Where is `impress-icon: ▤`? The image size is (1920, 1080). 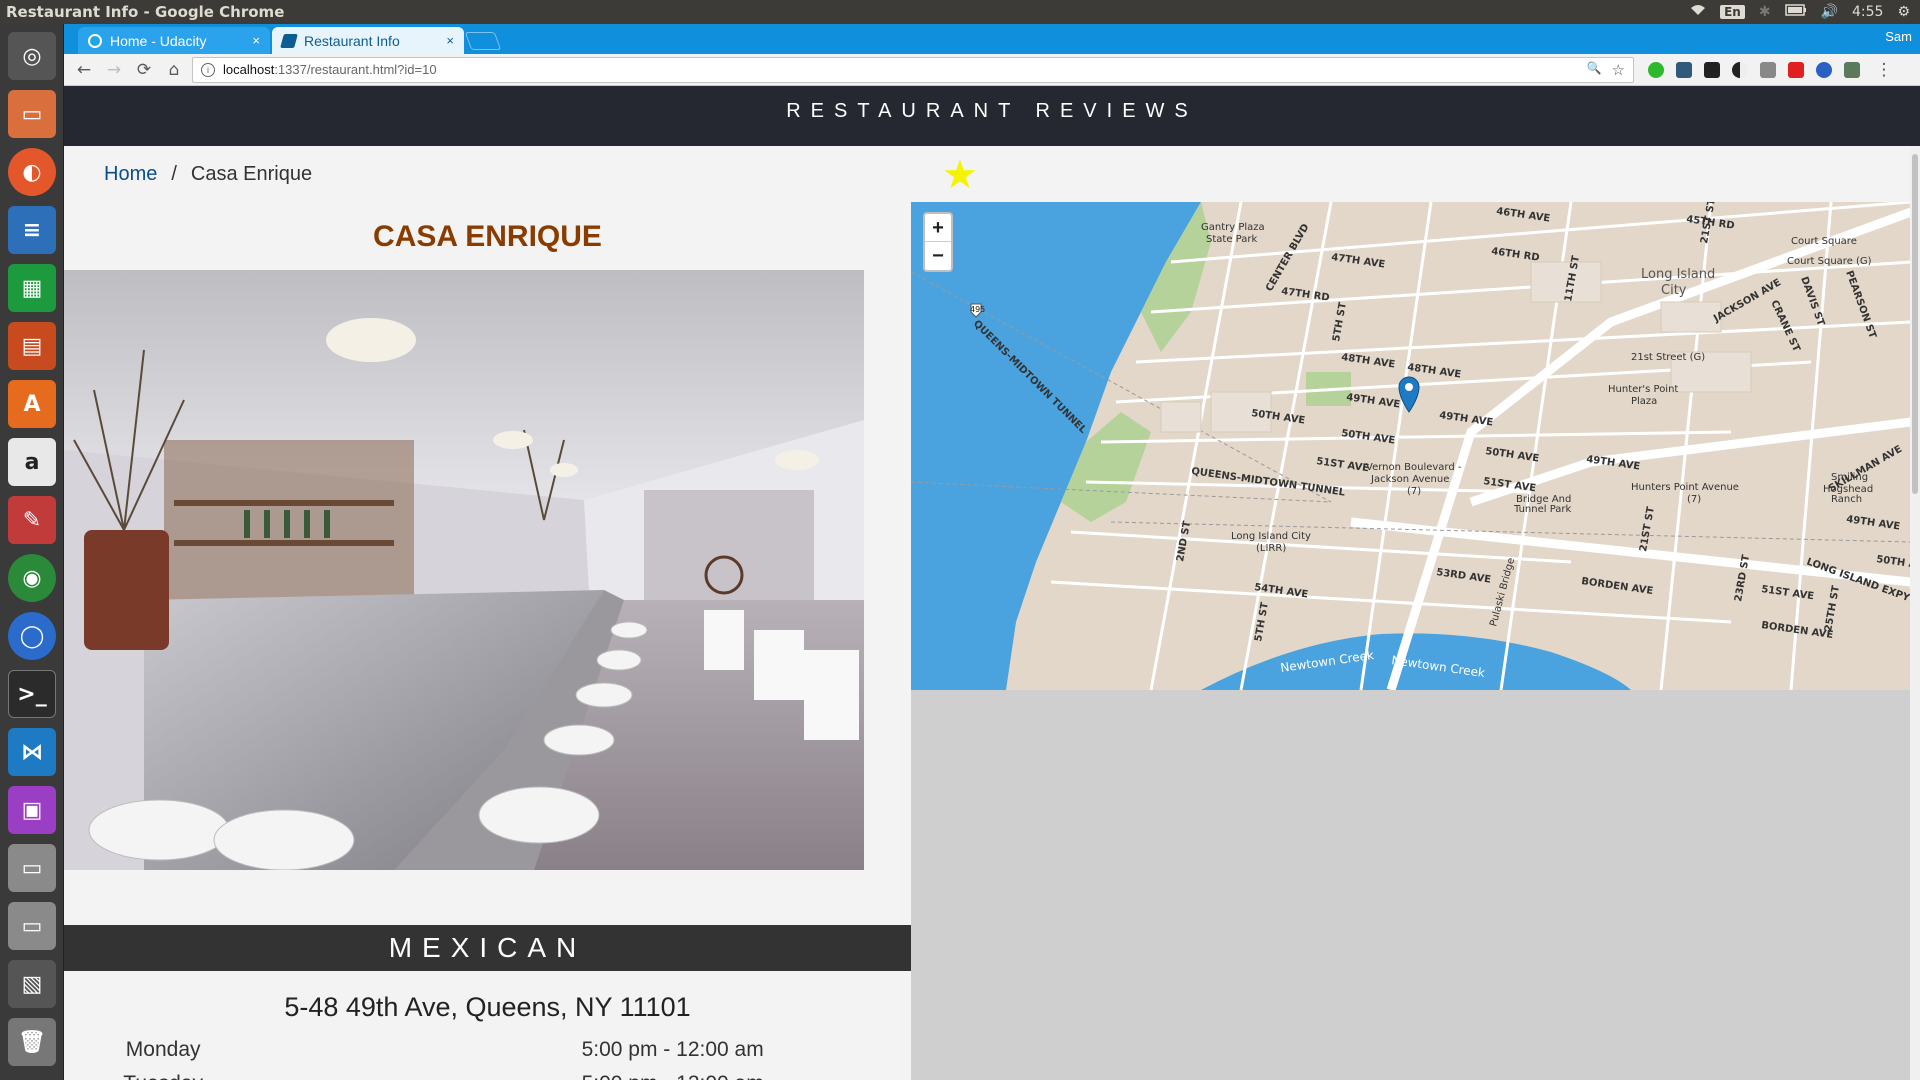 impress-icon: ▤ is located at coordinates (32, 346).